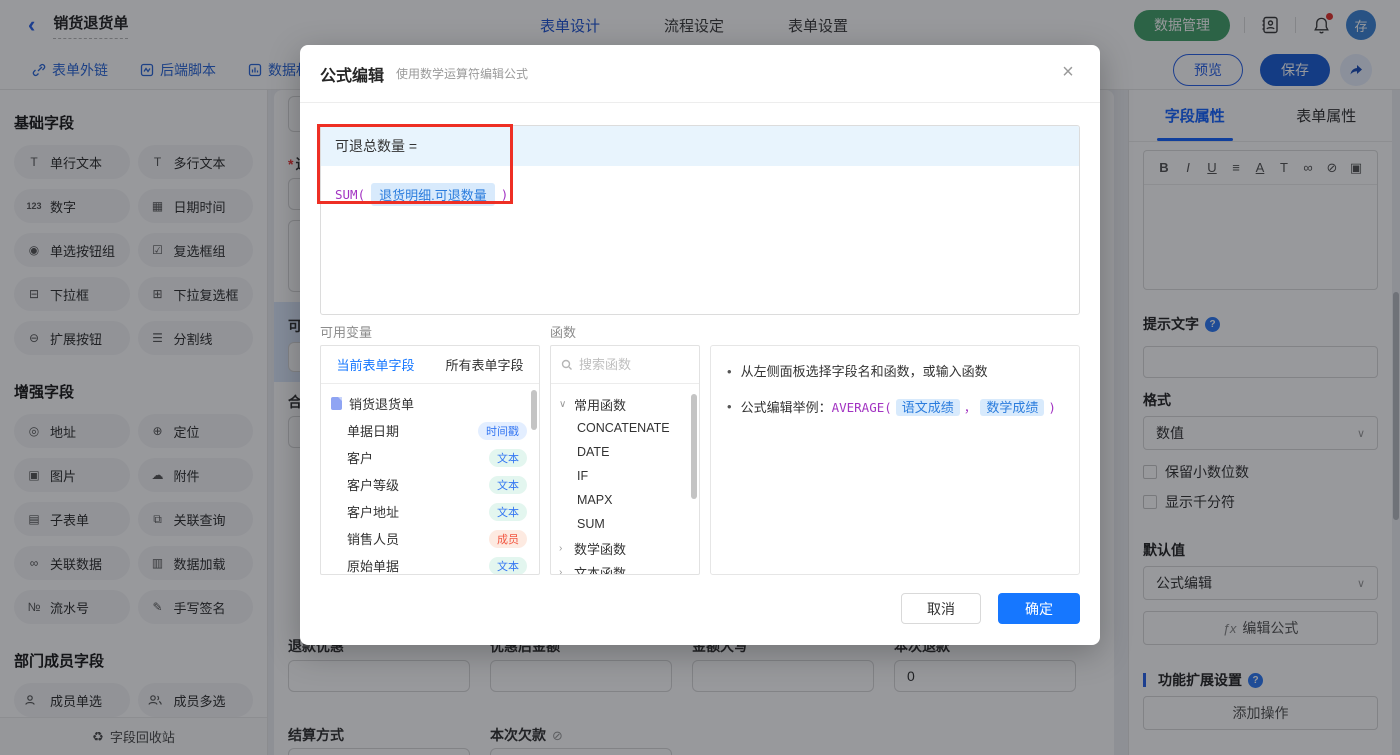 This screenshot has height=755, width=1400. What do you see at coordinates (864, 371) in the screenshot?
I see `tip-text: 从左侧面板选择字段名和函数，或输入函数` at bounding box center [864, 371].